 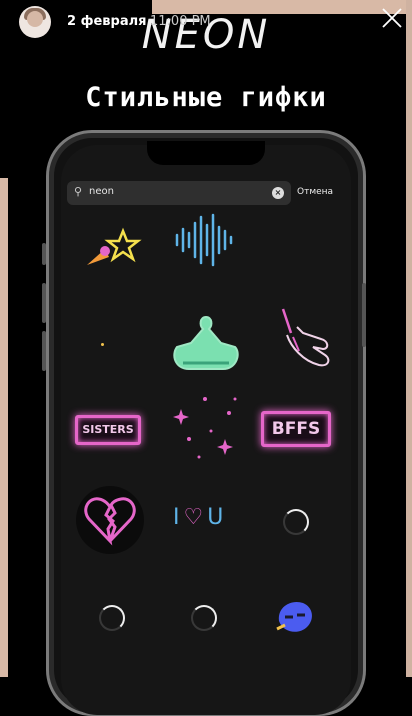 What do you see at coordinates (179, 193) in the screenshot?
I see `search-input: ⚲ neon ×` at bounding box center [179, 193].